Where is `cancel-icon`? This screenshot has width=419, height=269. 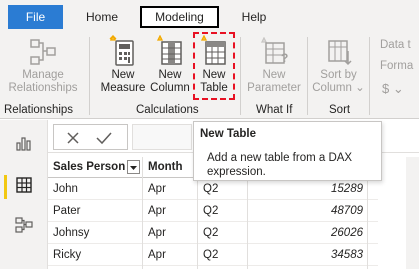
cancel-icon is located at coordinates (73, 138).